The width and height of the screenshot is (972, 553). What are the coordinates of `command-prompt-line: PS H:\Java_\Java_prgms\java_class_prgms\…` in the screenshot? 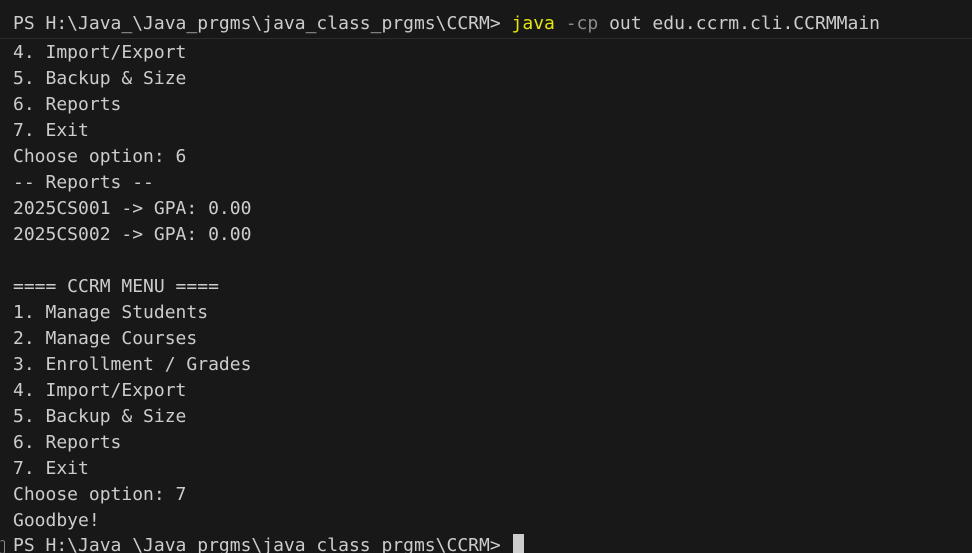 It's located at (446, 24).